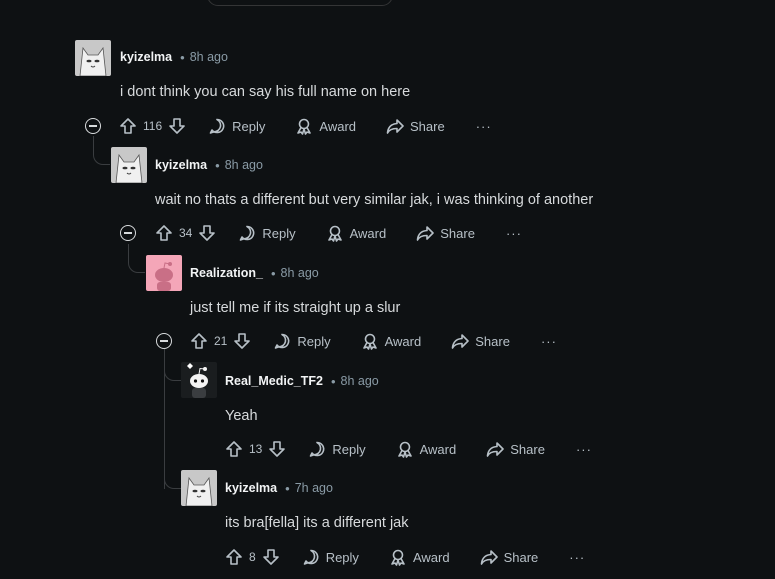 This screenshot has height=579, width=775. What do you see at coordinates (241, 416) in the screenshot?
I see `comment-body: Yeah` at bounding box center [241, 416].